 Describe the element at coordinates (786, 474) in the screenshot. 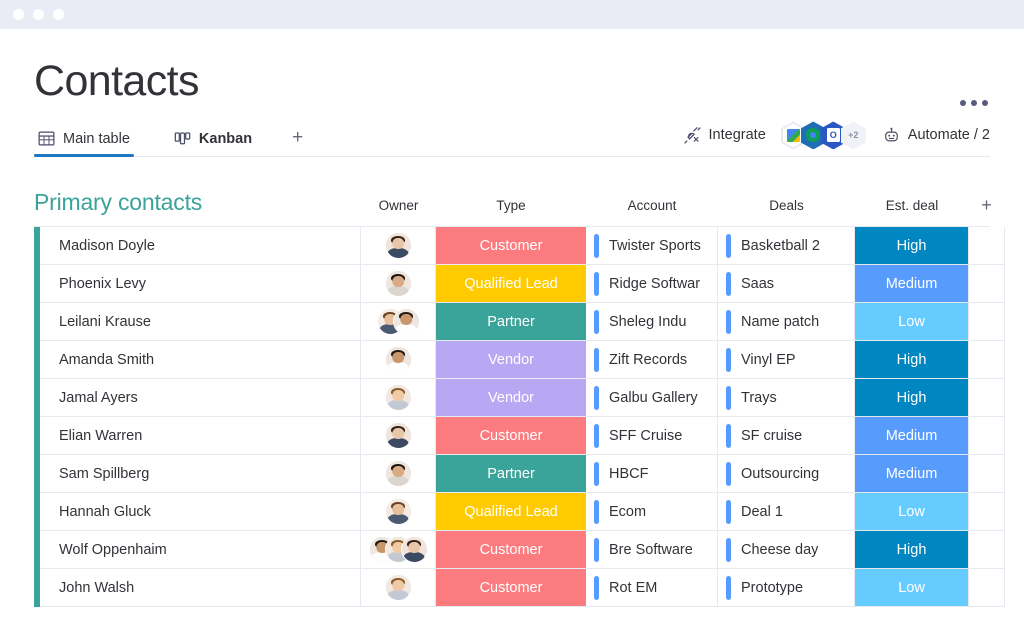

I see `deals-cell: Outsourcing` at that location.